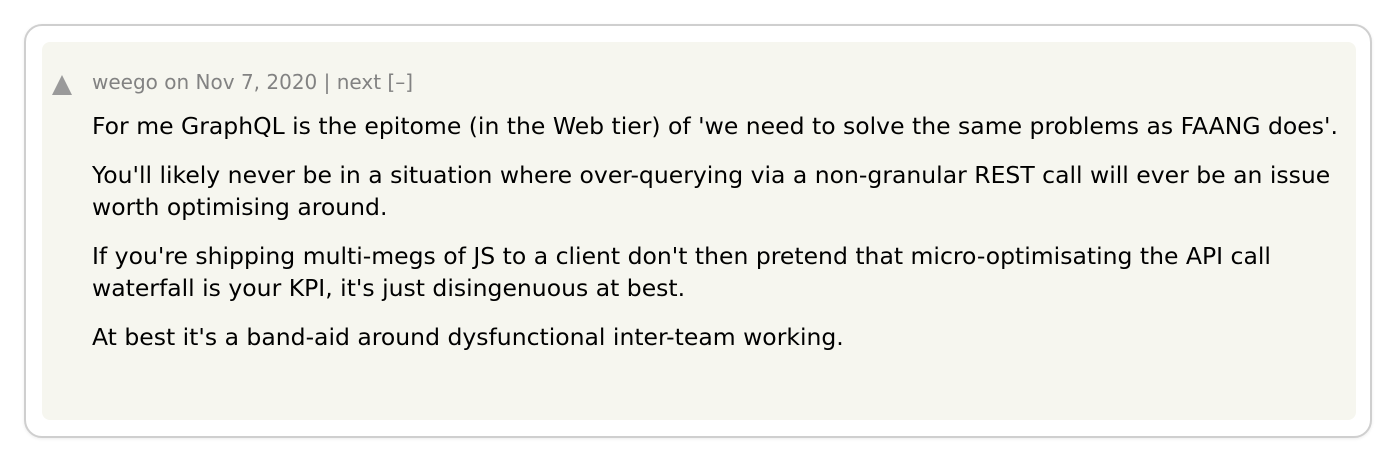  Describe the element at coordinates (62, 85) in the screenshot. I see `upvote-arrow-icon` at that location.